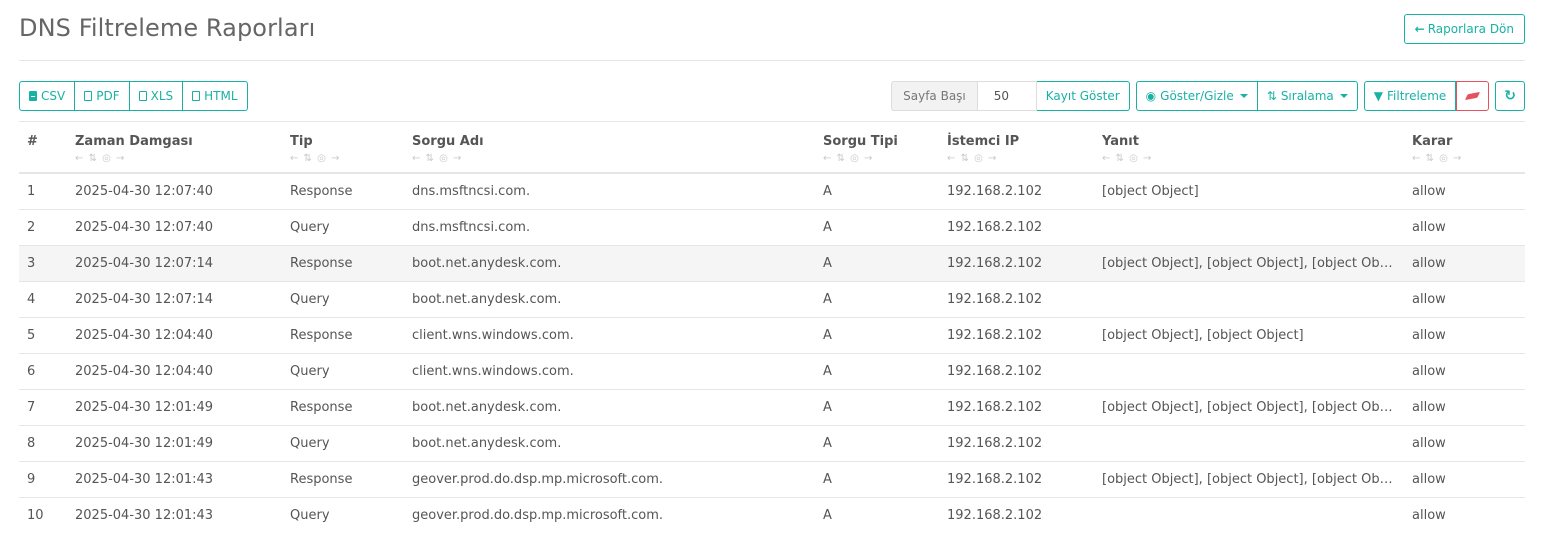 The image size is (1545, 533). Describe the element at coordinates (196, 96) in the screenshot. I see `file-code-icon` at that location.